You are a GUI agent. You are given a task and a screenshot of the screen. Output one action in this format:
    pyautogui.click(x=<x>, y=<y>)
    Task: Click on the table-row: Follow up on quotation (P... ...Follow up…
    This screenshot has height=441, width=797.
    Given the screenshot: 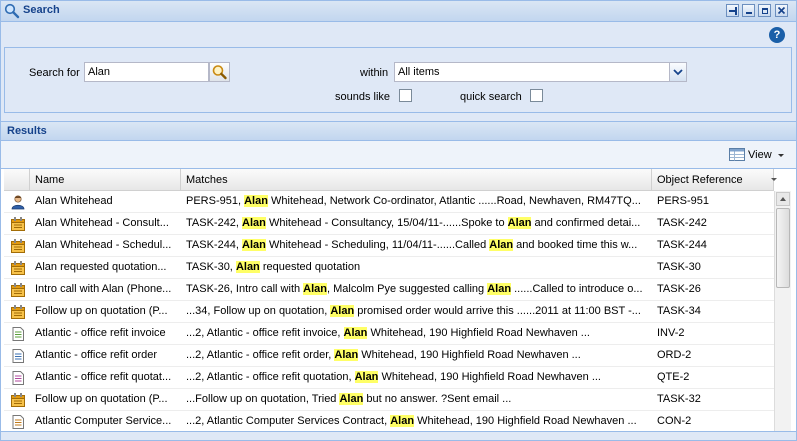 What is the action you would take?
    pyautogui.click(x=389, y=400)
    